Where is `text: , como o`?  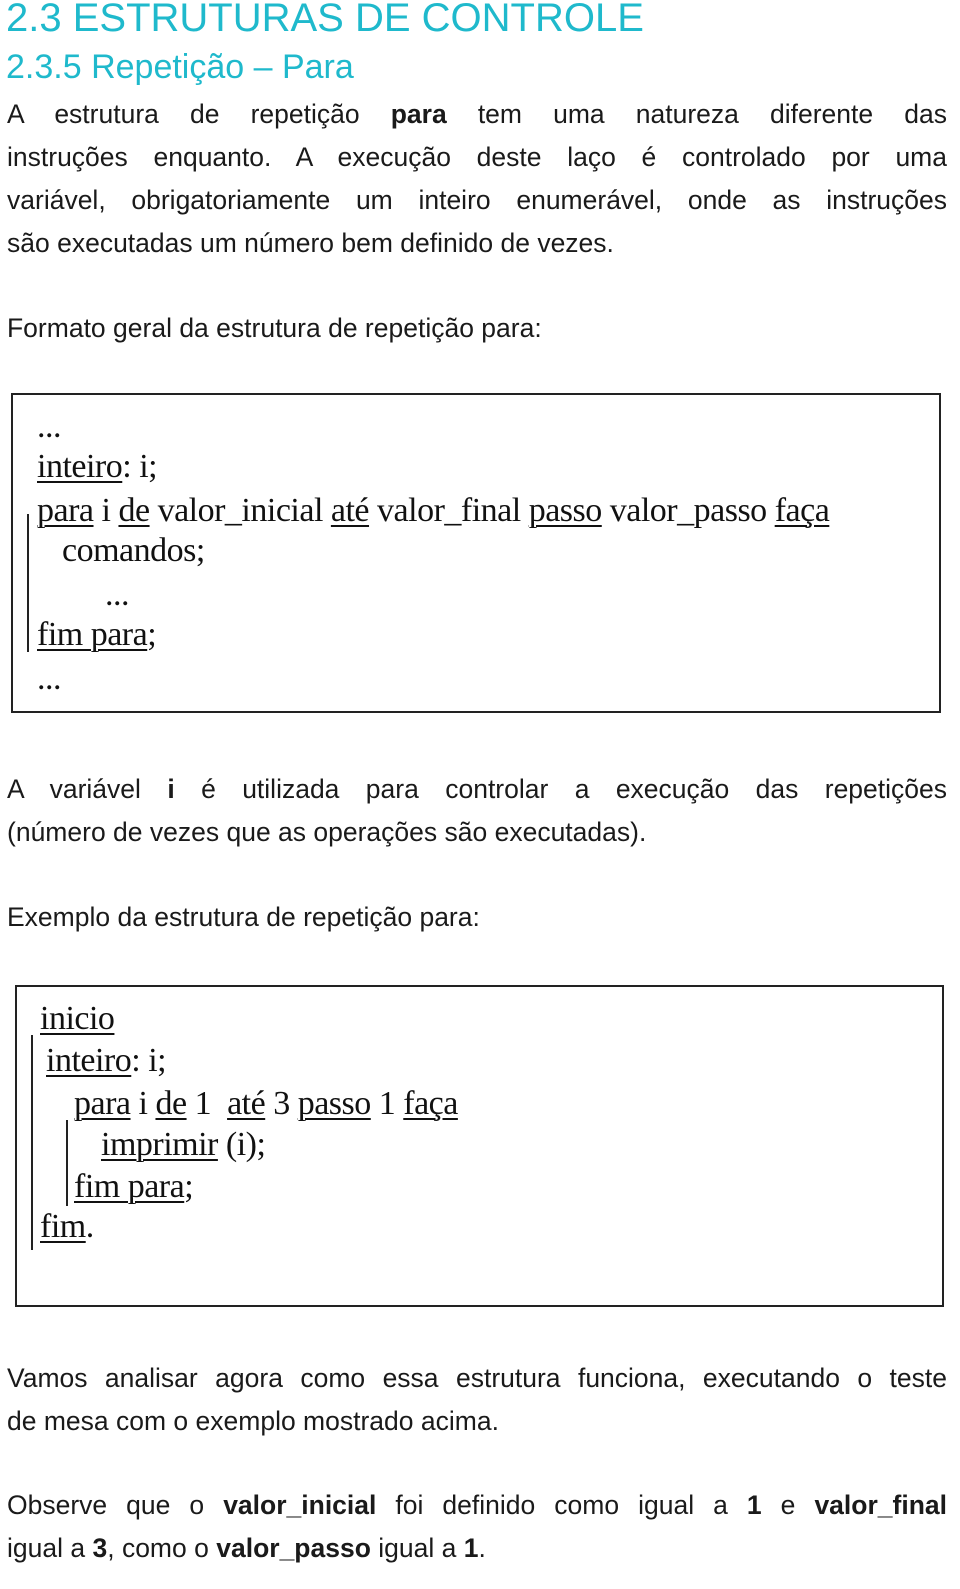
text: , como o is located at coordinates (158, 1548).